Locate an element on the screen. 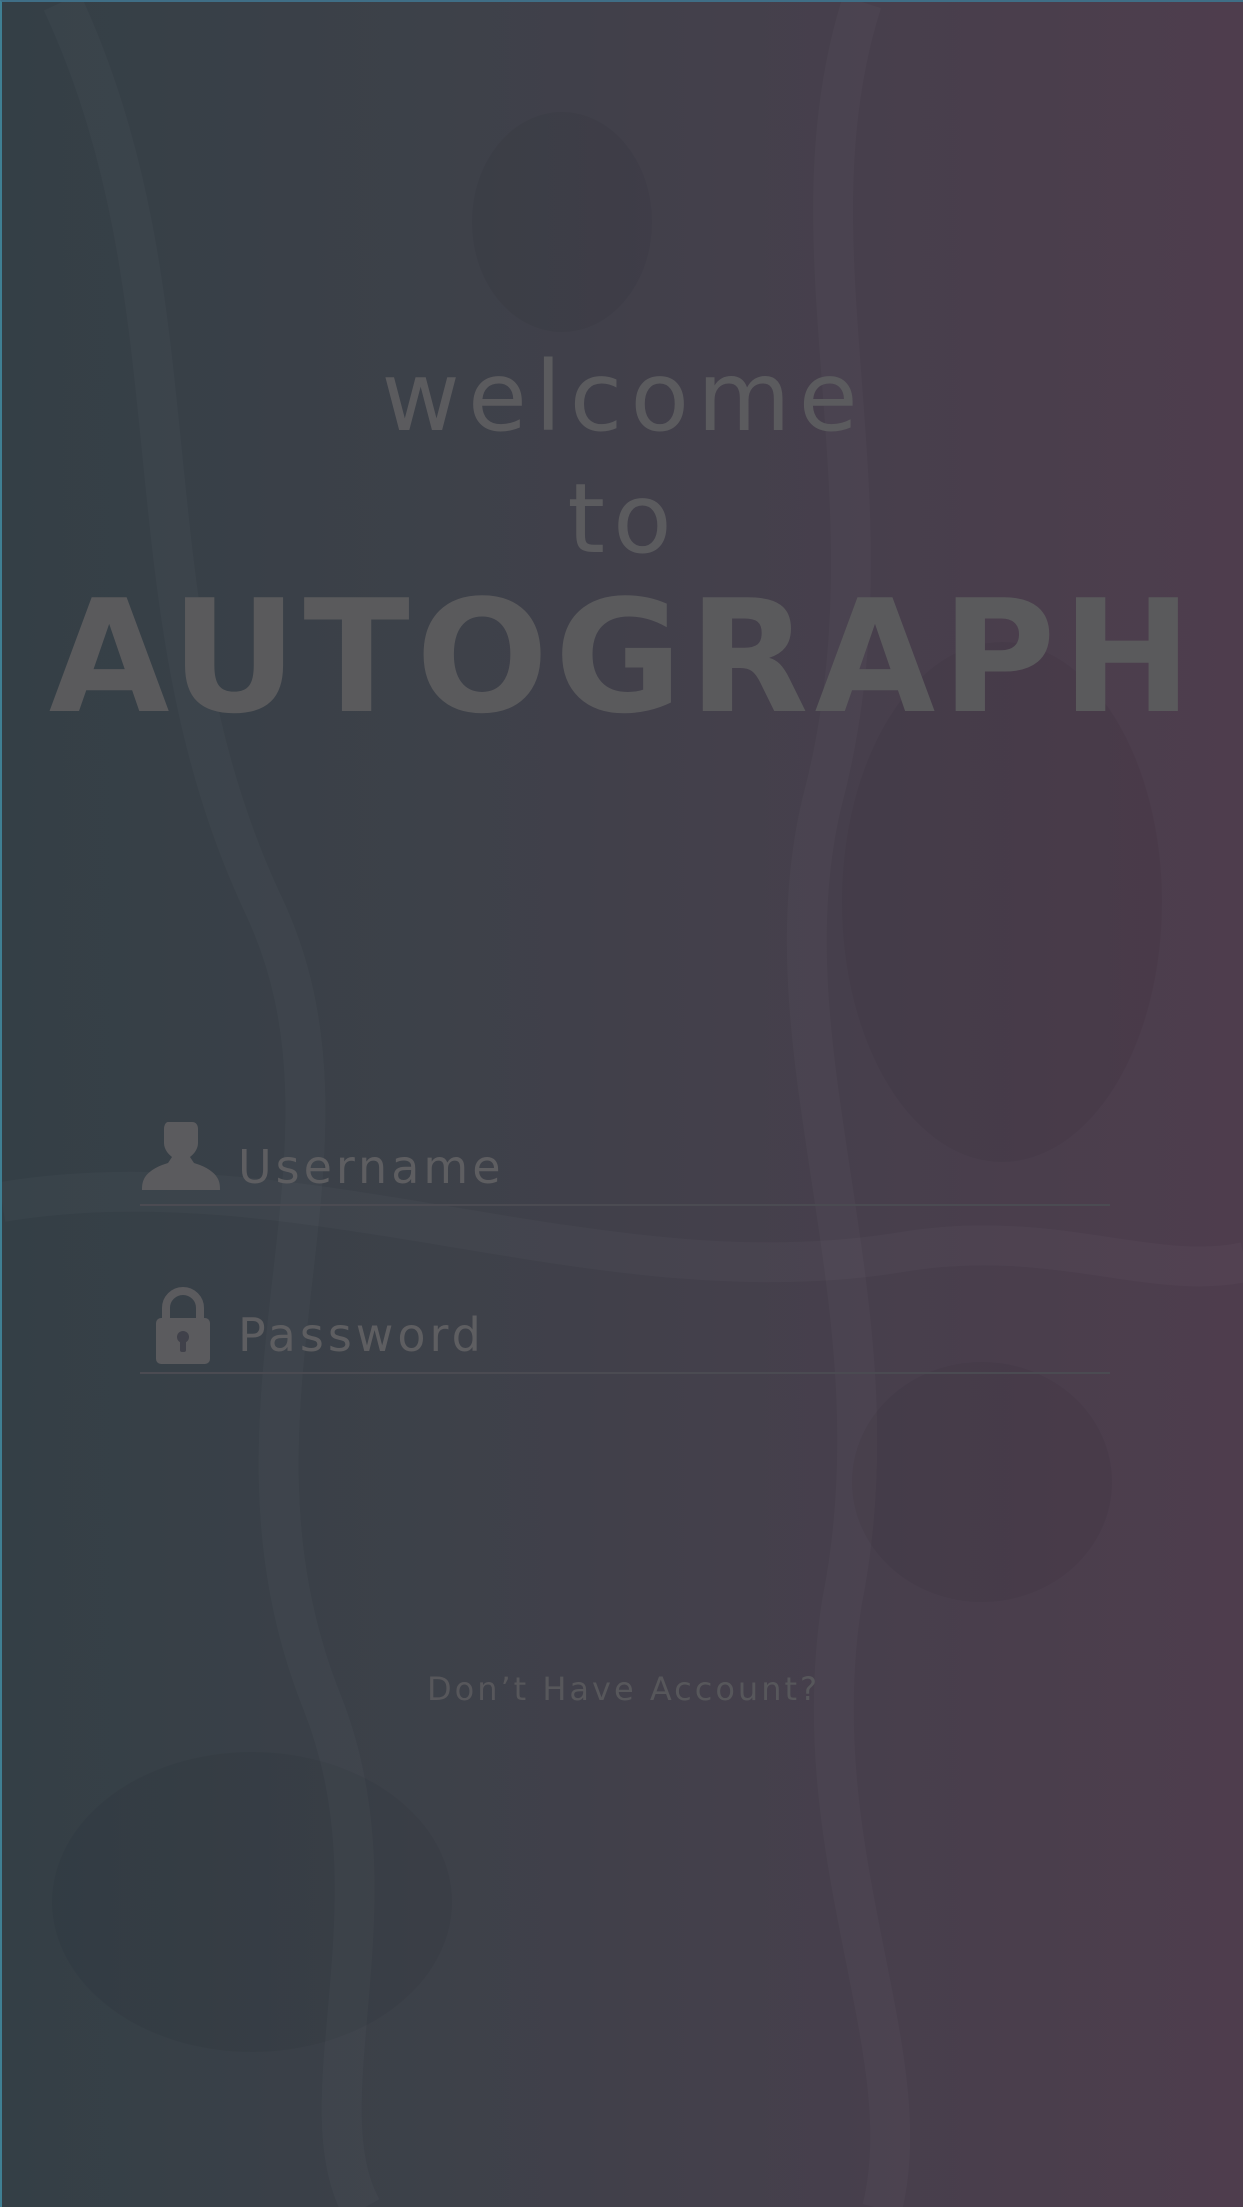 The width and height of the screenshot is (1243, 2207). username-field is located at coordinates (625, 1160).